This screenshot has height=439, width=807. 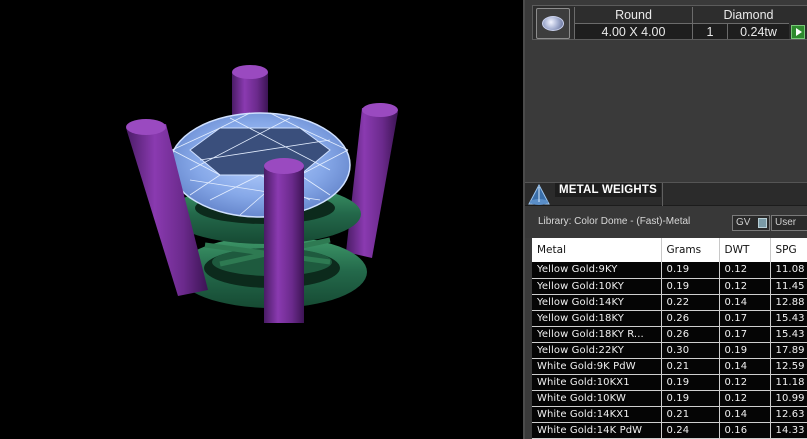 I want to click on stone-info-table: Round Diamond 4.00 X 4.00 1 0.24tw, so click(x=669, y=22).